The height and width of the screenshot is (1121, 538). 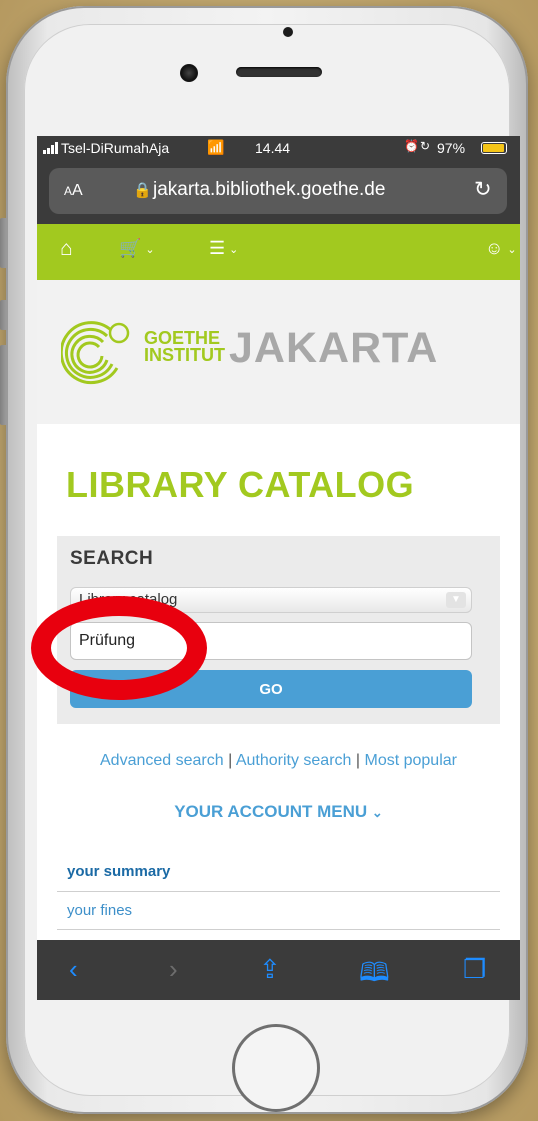 What do you see at coordinates (278, 911) in the screenshot?
I see `menu-item-fines: your fines` at bounding box center [278, 911].